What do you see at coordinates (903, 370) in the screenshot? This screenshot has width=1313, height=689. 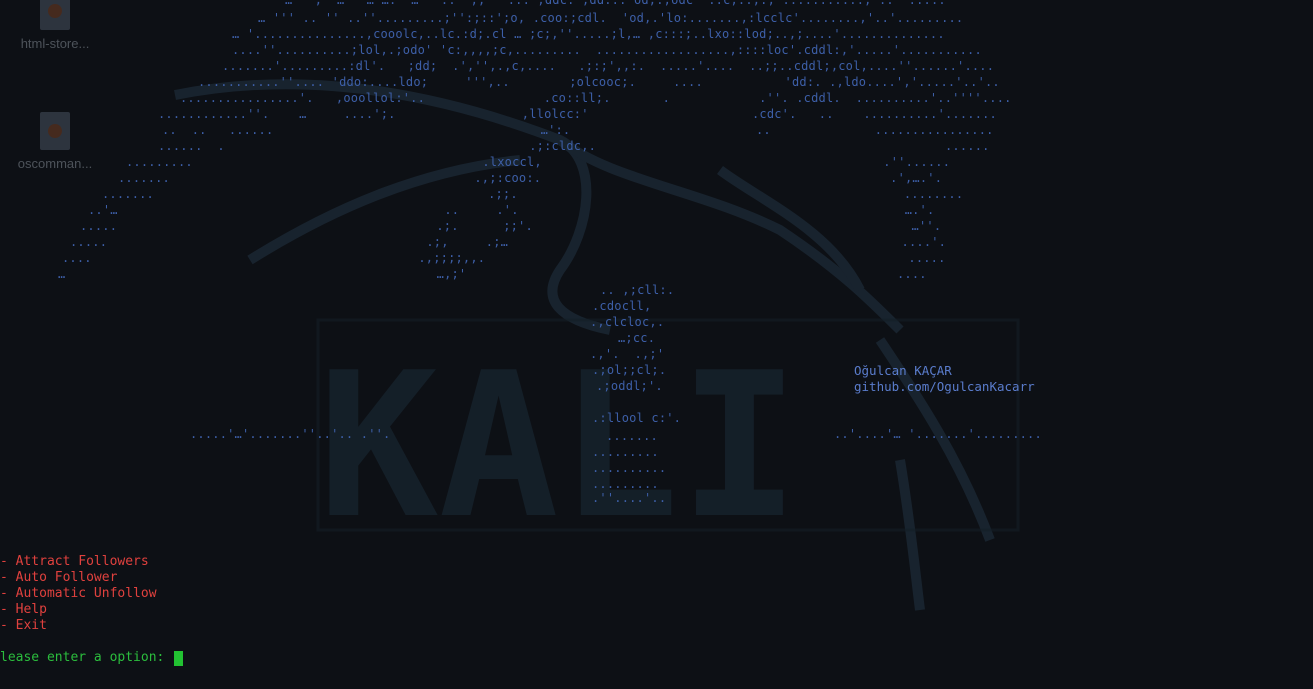 I see `author-name: Oğulcan KAÇAR` at bounding box center [903, 370].